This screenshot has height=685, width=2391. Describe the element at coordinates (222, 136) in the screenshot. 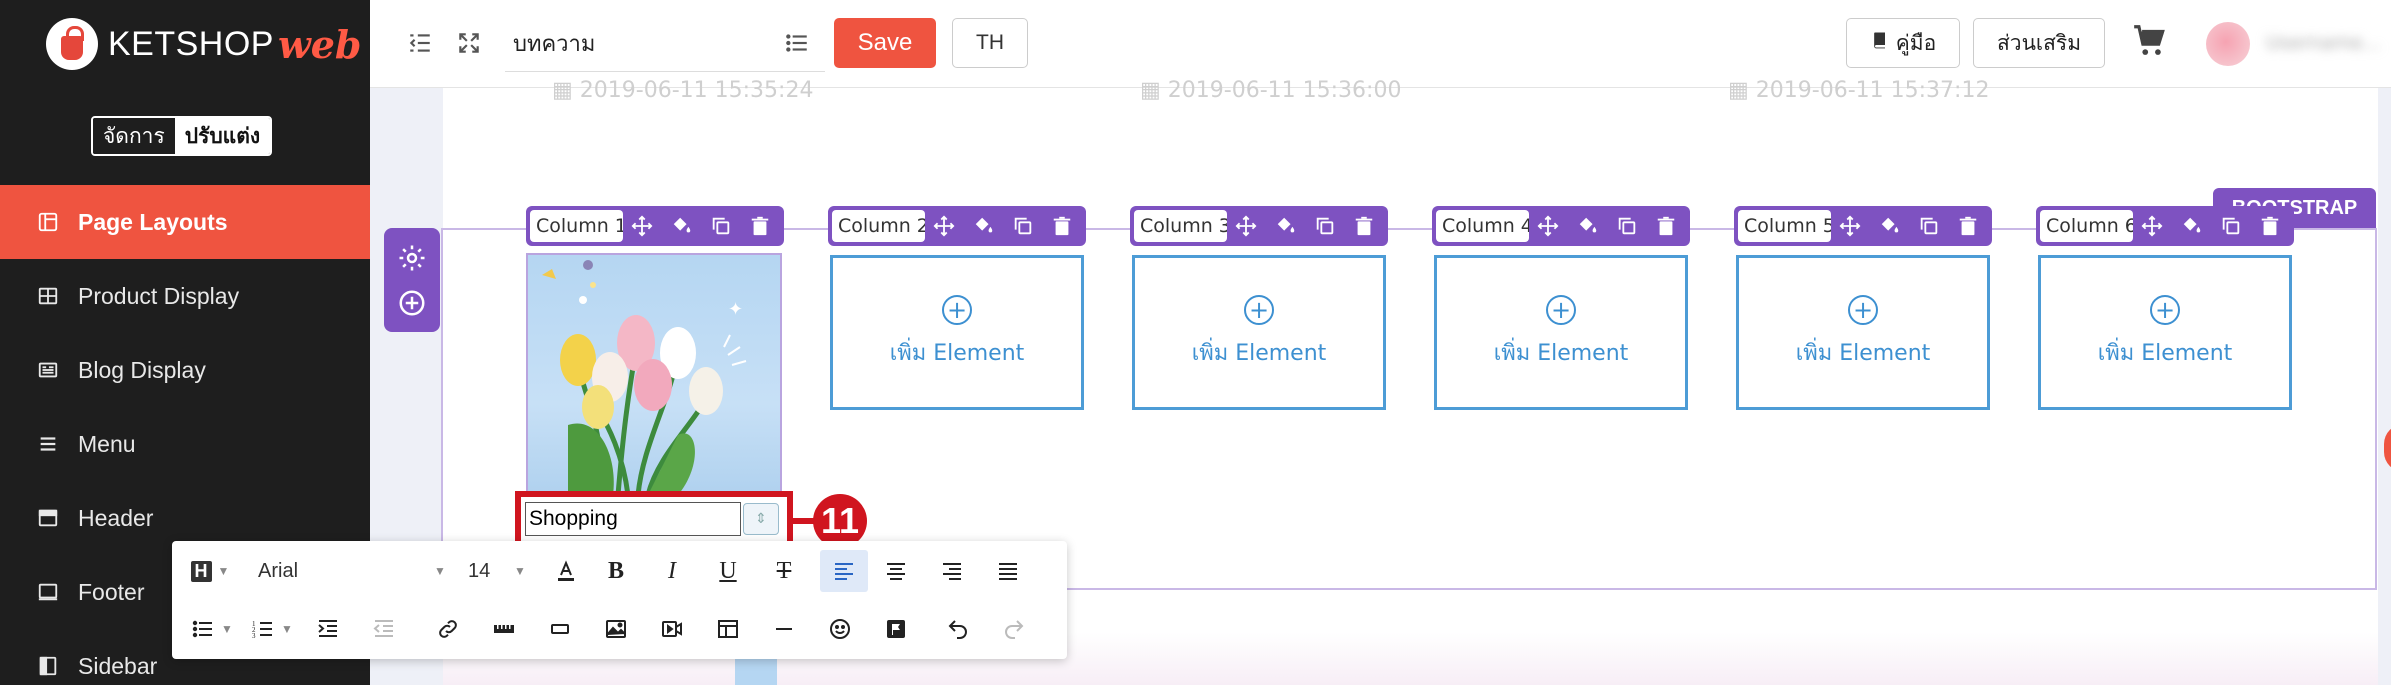

I see `mode-design-button: ปรับแต่ง` at that location.